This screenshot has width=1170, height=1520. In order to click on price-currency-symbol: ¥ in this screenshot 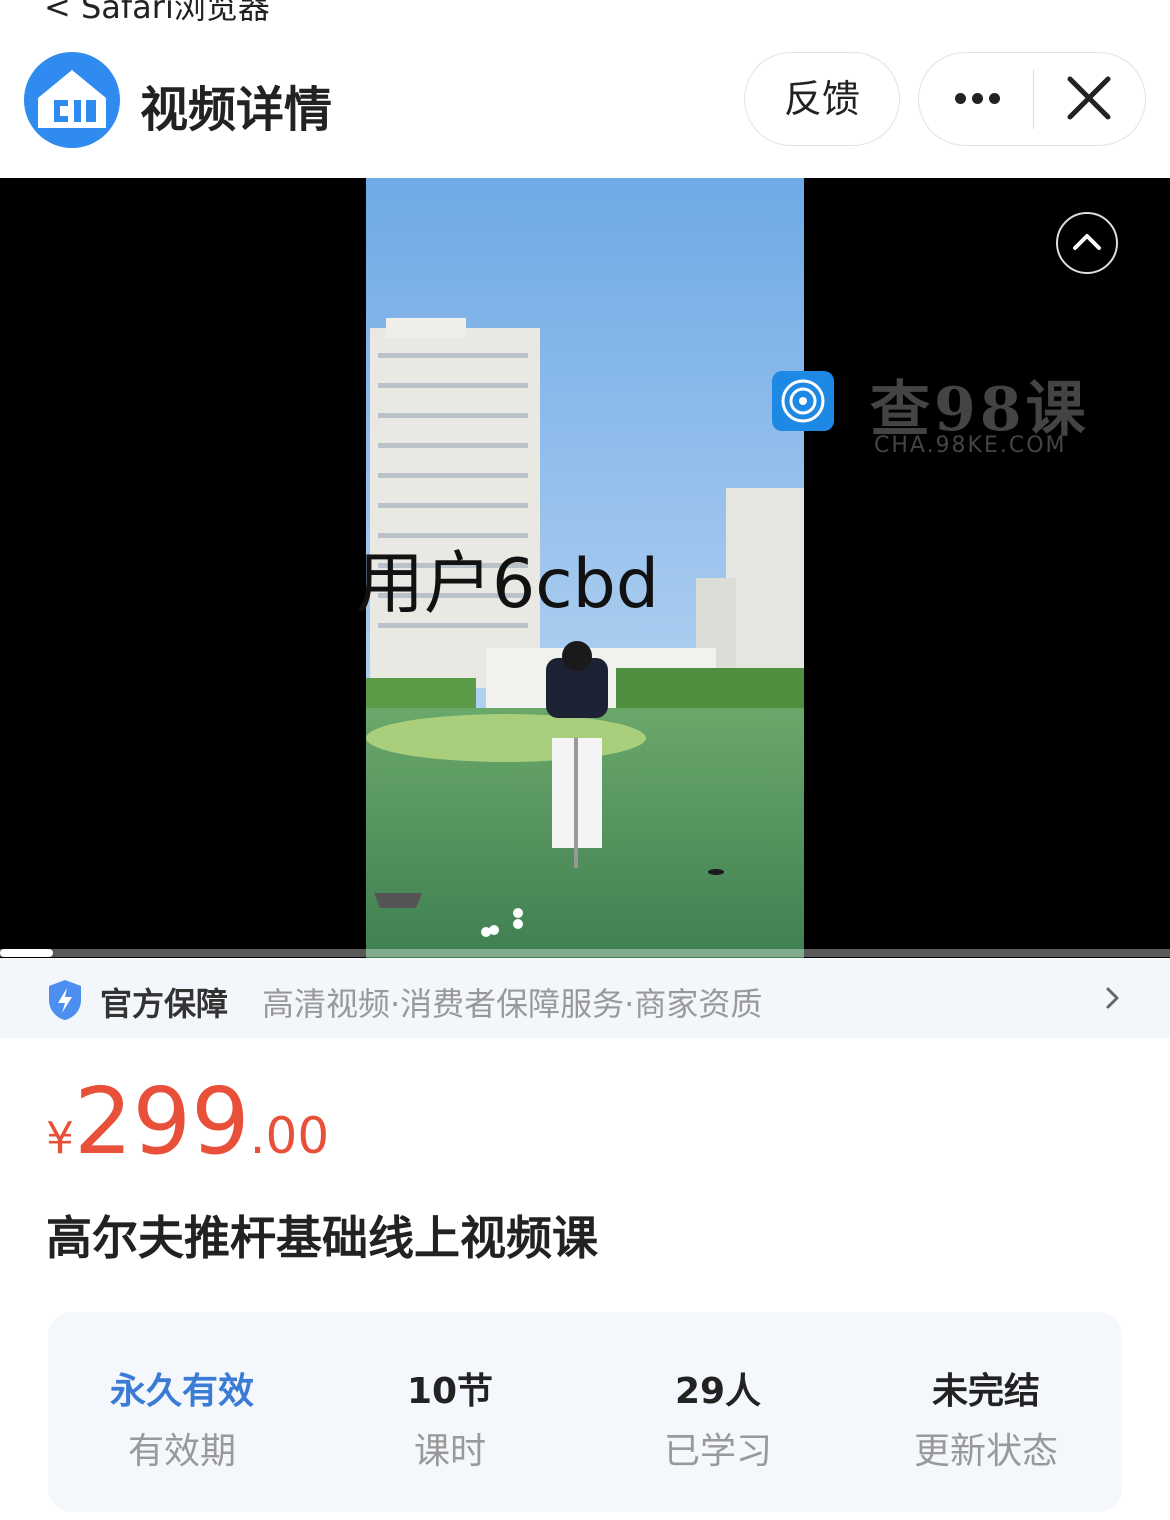, I will do `click(60, 1138)`.